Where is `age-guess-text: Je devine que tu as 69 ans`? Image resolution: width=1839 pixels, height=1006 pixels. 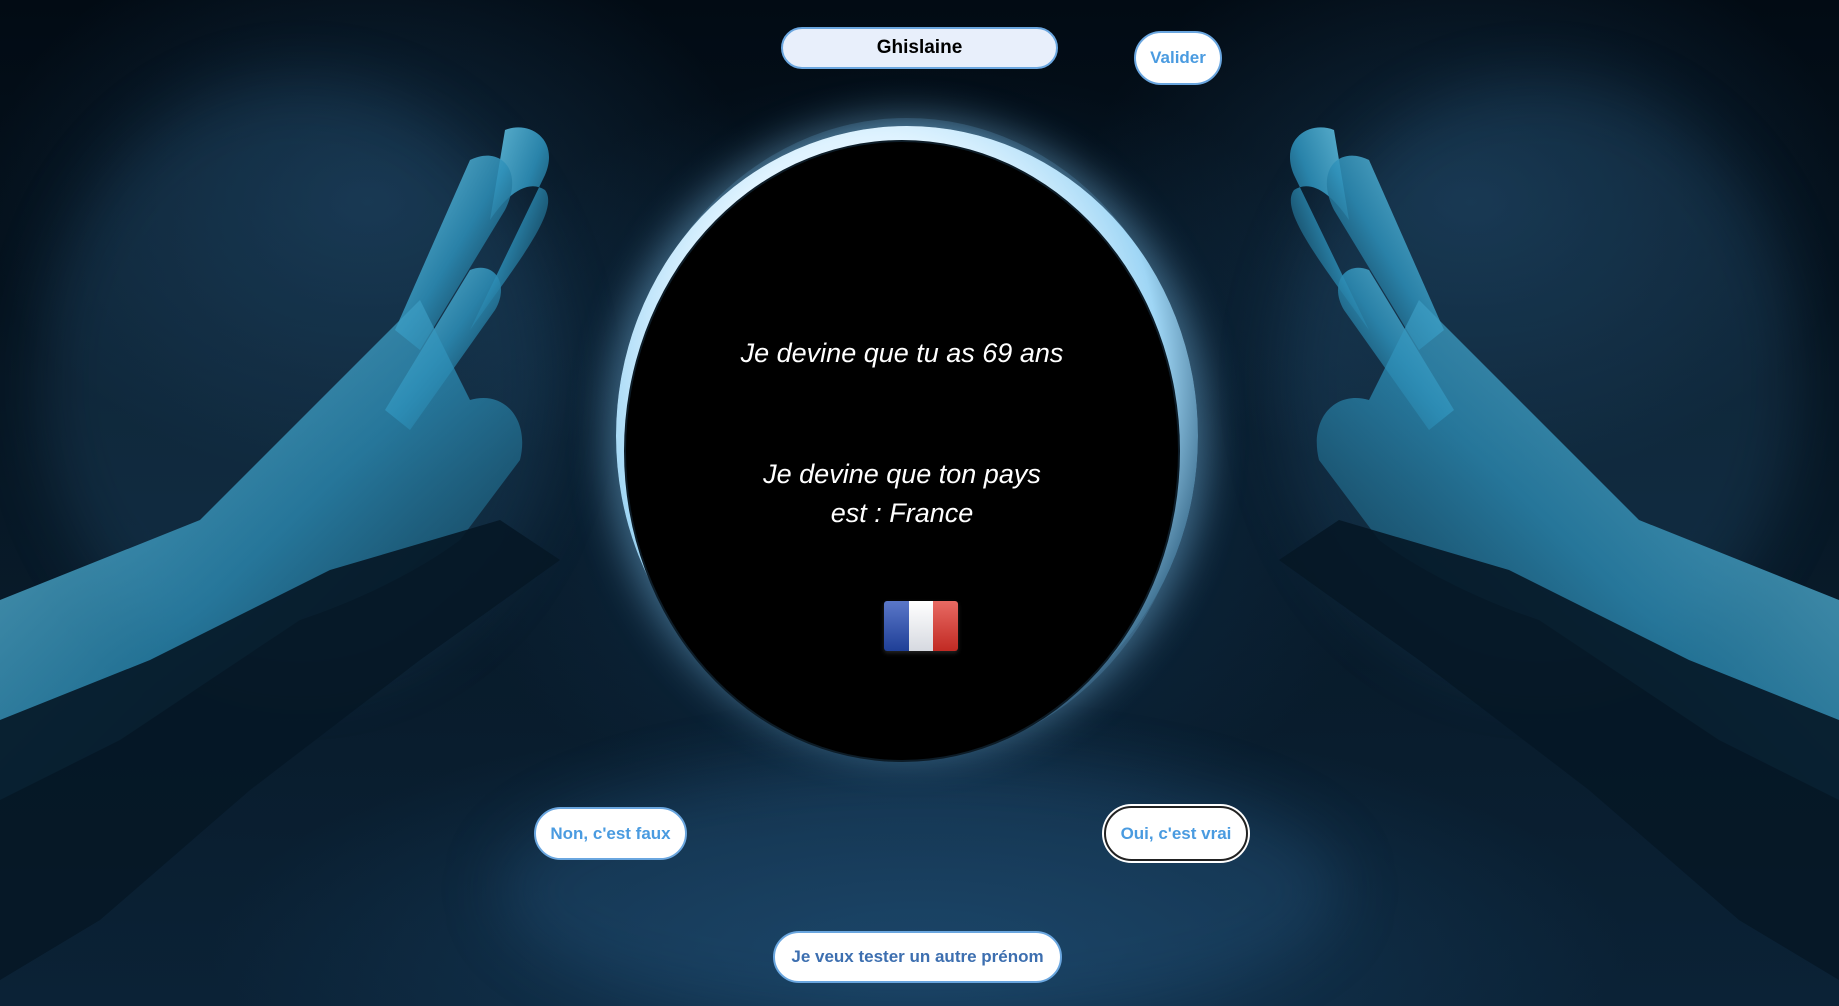 age-guess-text: Je devine que tu as 69 ans is located at coordinates (902, 353).